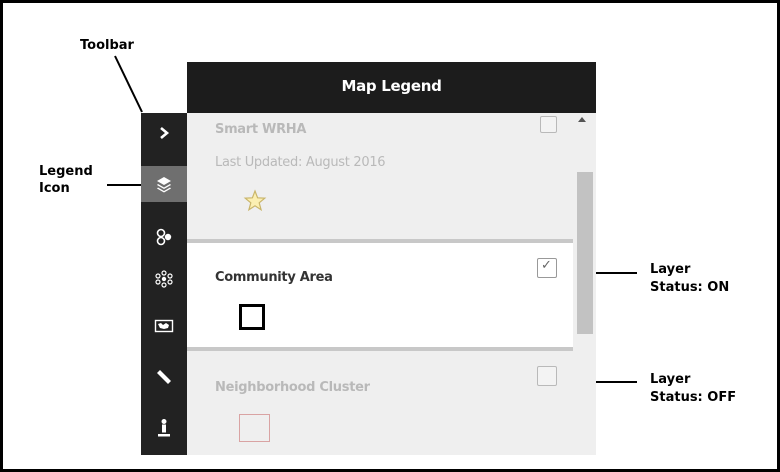 This screenshot has width=780, height=472. I want to click on annotation-layer-on-line1: Layer, so click(670, 269).